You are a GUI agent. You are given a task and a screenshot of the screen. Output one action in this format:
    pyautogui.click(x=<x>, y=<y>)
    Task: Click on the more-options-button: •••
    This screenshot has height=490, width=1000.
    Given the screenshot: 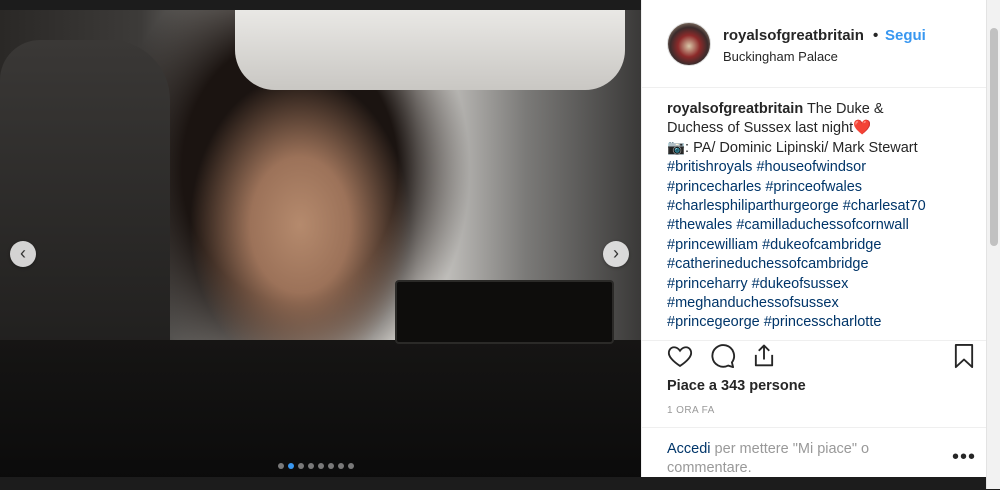 What is the action you would take?
    pyautogui.click(x=964, y=457)
    